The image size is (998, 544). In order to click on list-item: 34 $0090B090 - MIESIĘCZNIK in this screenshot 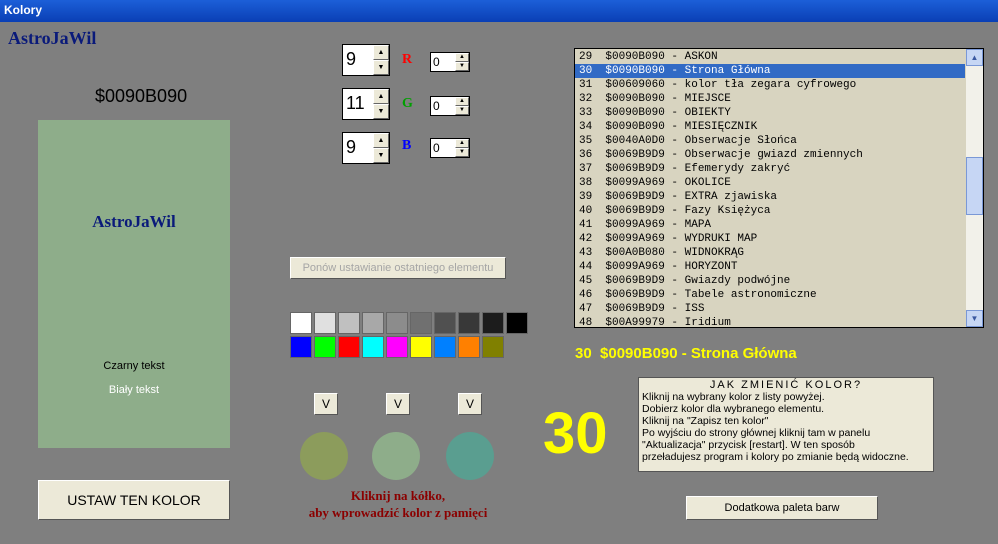, I will do `click(770, 127)`.